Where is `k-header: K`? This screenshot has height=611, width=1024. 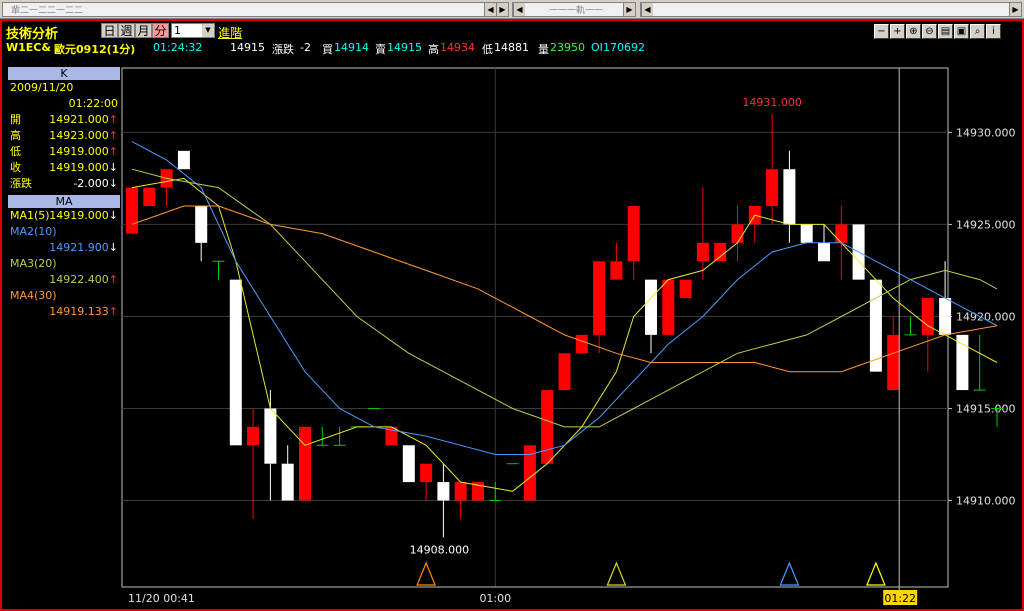 k-header: K is located at coordinates (64, 73).